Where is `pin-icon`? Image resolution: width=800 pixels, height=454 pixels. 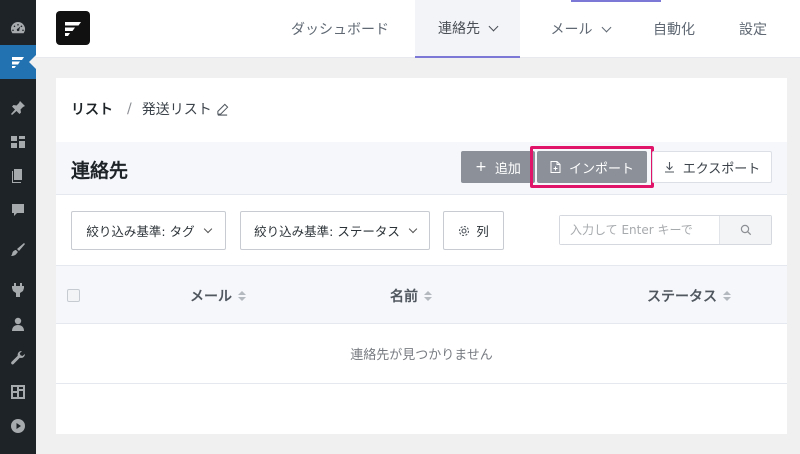 pin-icon is located at coordinates (18, 108).